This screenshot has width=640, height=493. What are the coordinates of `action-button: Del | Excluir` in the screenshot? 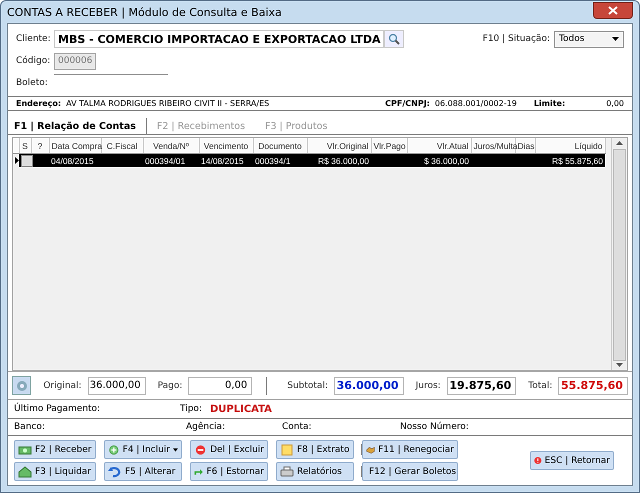 It's located at (229, 449).